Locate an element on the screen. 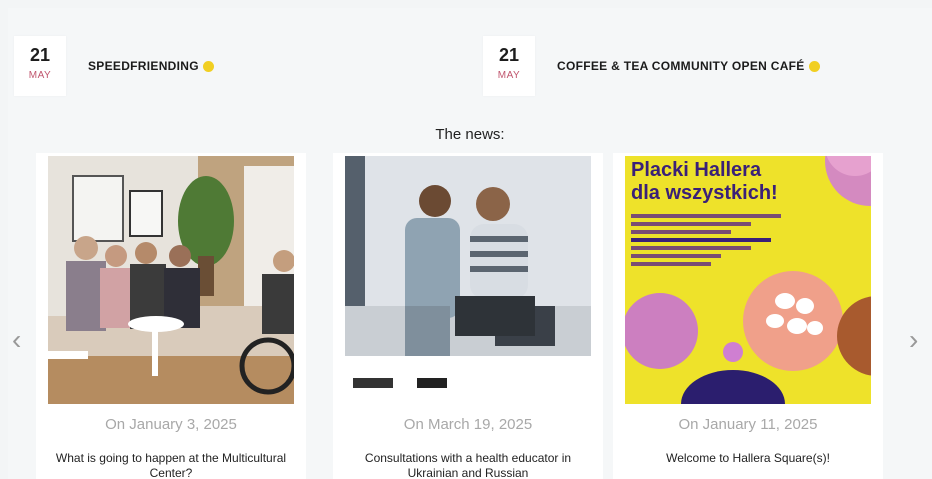  poster-illustration: Placki Hallera dla wszystkich! is located at coordinates (748, 280).